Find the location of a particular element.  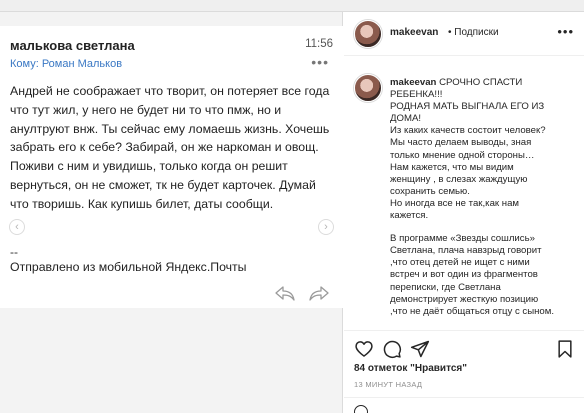

caption-line: РОДНАЯ МАТЬ ВЫГНАЛА ЕГО ИЗ is located at coordinates (467, 107).